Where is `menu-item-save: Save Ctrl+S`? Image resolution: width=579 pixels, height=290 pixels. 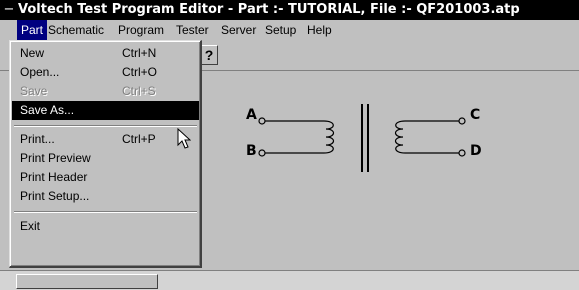 menu-item-save: Save Ctrl+S is located at coordinates (105, 91).